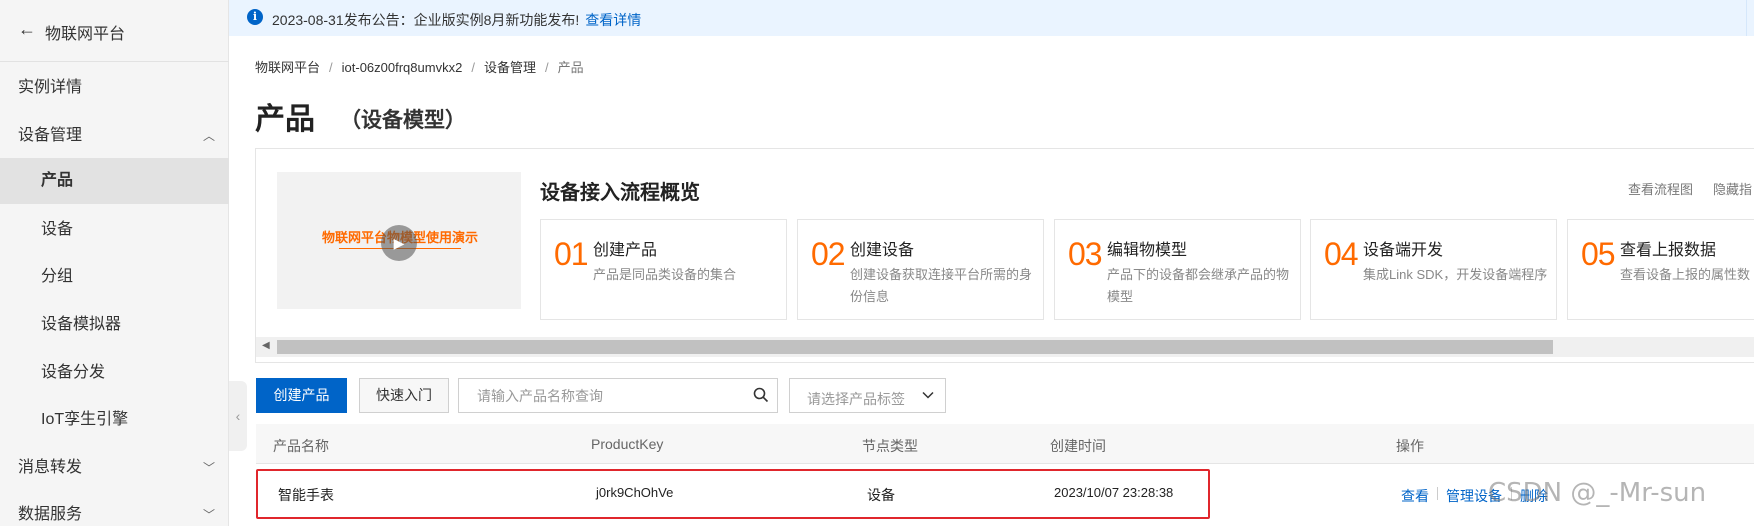 The image size is (1754, 526). Describe the element at coordinates (403, 120) in the screenshot. I see `page-subtitle: （设备模型）` at that location.